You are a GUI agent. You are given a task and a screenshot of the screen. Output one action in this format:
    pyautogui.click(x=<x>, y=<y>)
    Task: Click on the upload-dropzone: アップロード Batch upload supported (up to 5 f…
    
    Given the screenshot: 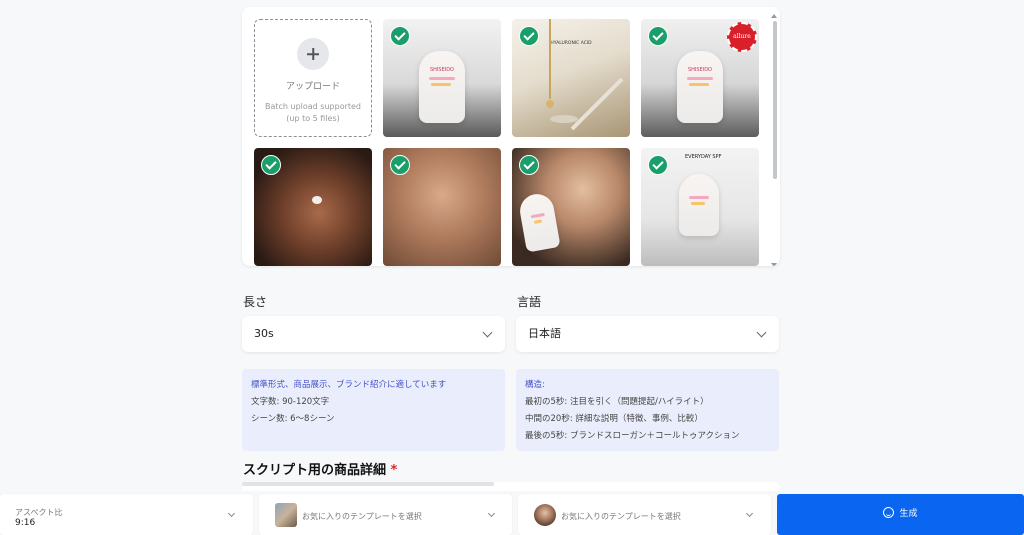 What is the action you would take?
    pyautogui.click(x=313, y=78)
    